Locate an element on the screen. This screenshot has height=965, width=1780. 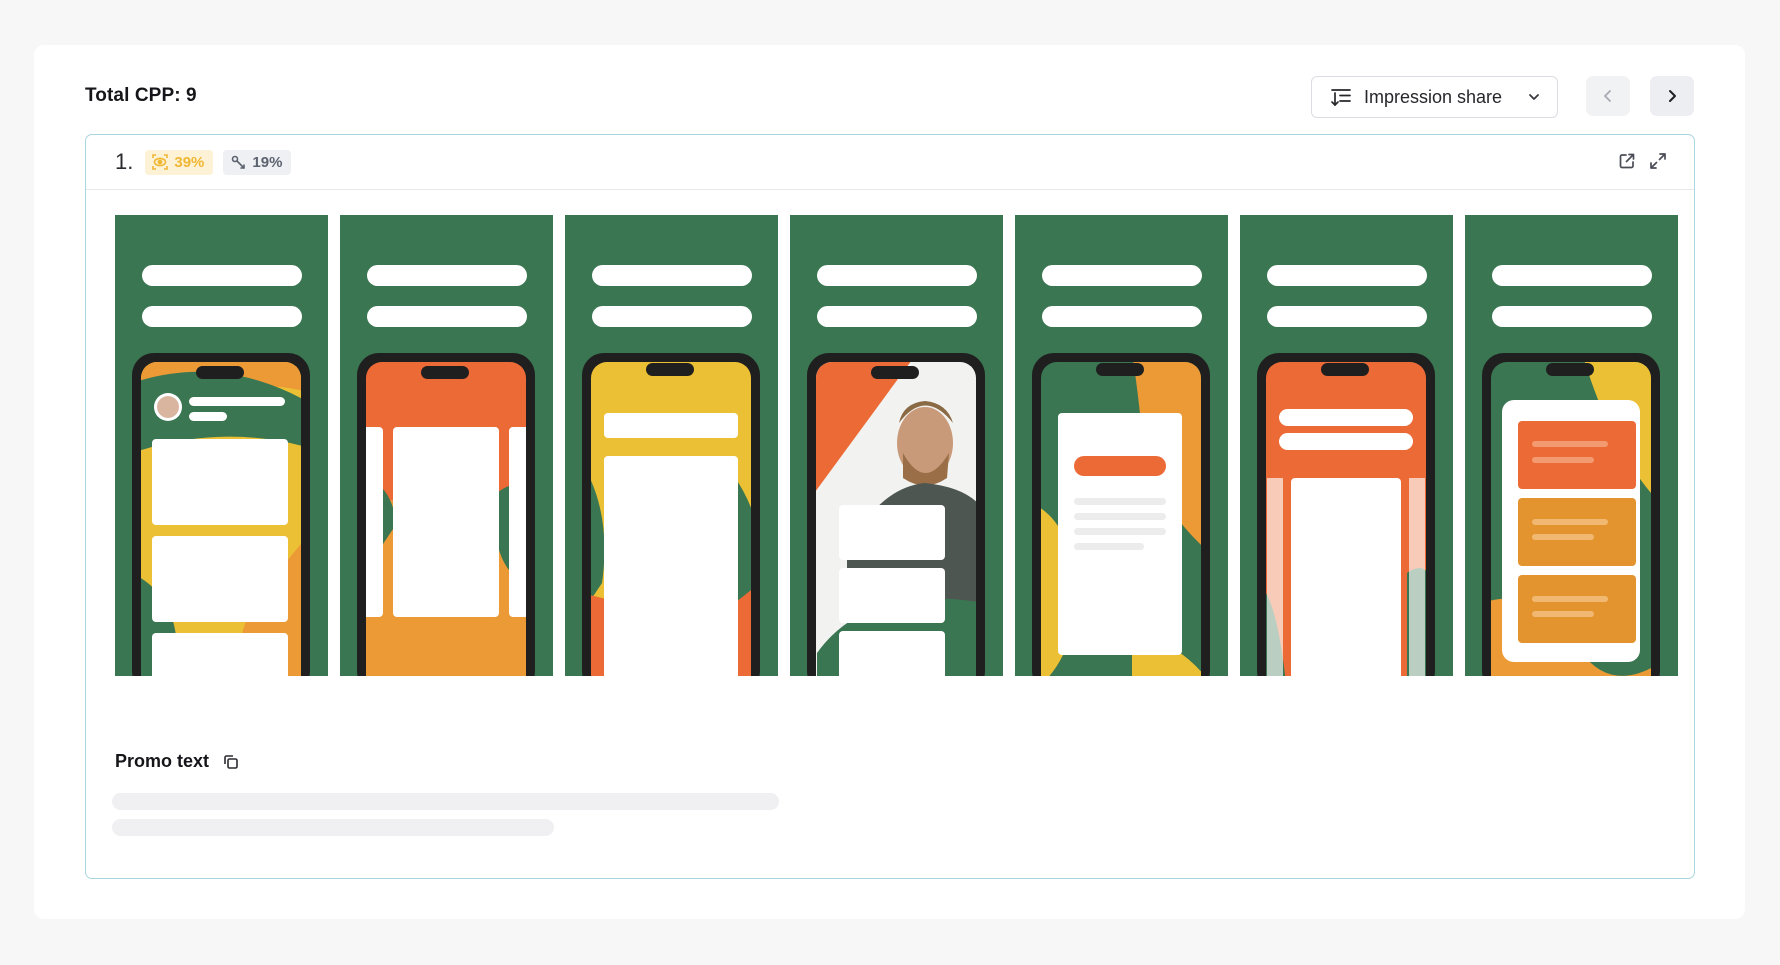
open-external-icon is located at coordinates (1627, 161).